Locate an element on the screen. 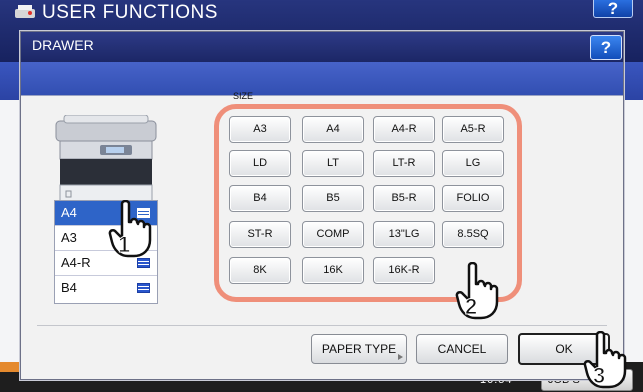  callout-number: 2 is located at coordinates (471, 306).